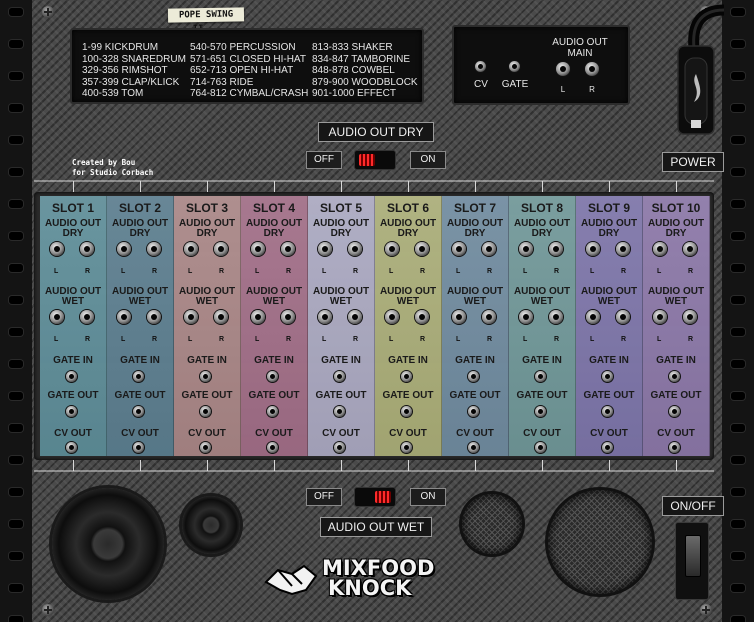 Image resolution: width=754 pixels, height=622 pixels. Describe the element at coordinates (693, 556) in the screenshot. I see `on-off-switch-lever` at that location.